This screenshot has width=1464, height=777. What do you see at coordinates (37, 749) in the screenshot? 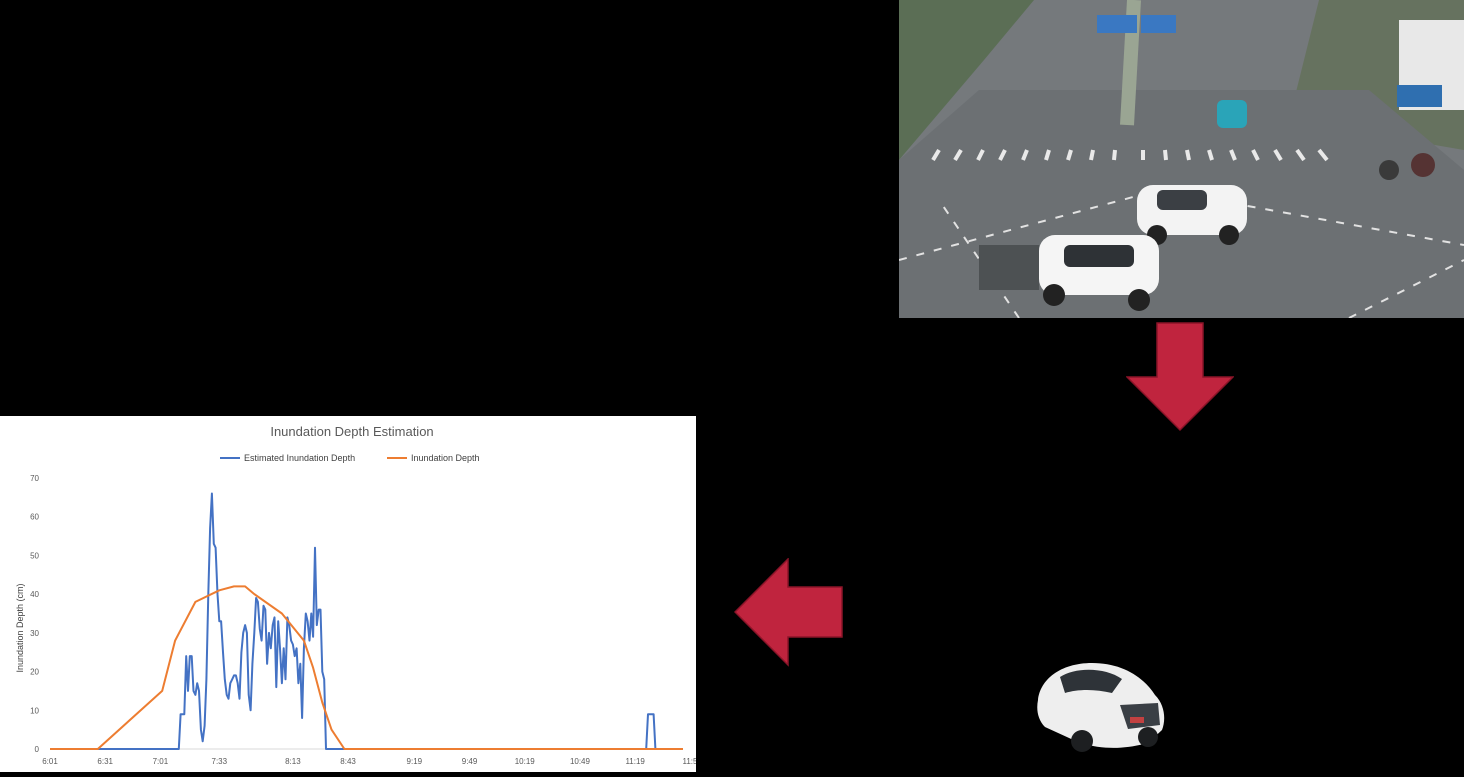
I see `y-tick-label: 0` at bounding box center [37, 749].